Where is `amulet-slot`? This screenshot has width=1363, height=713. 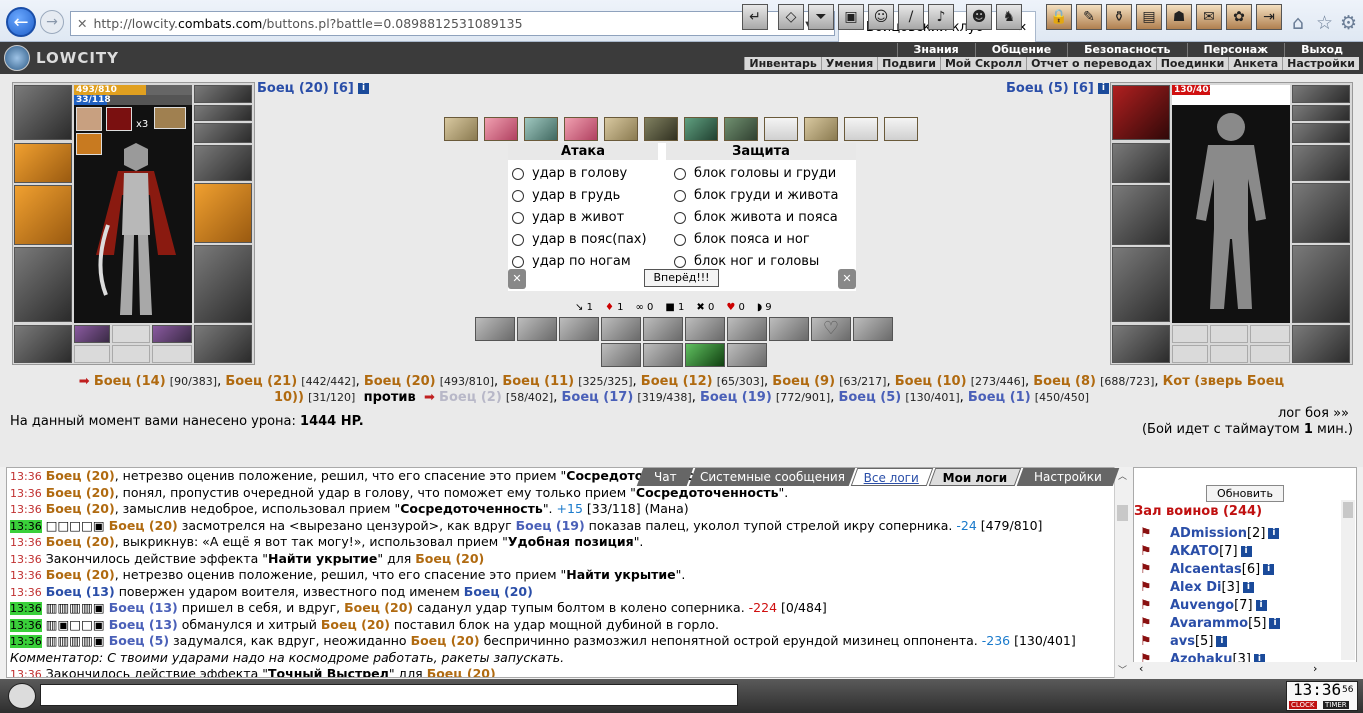
amulet-slot is located at coordinates (223, 113).